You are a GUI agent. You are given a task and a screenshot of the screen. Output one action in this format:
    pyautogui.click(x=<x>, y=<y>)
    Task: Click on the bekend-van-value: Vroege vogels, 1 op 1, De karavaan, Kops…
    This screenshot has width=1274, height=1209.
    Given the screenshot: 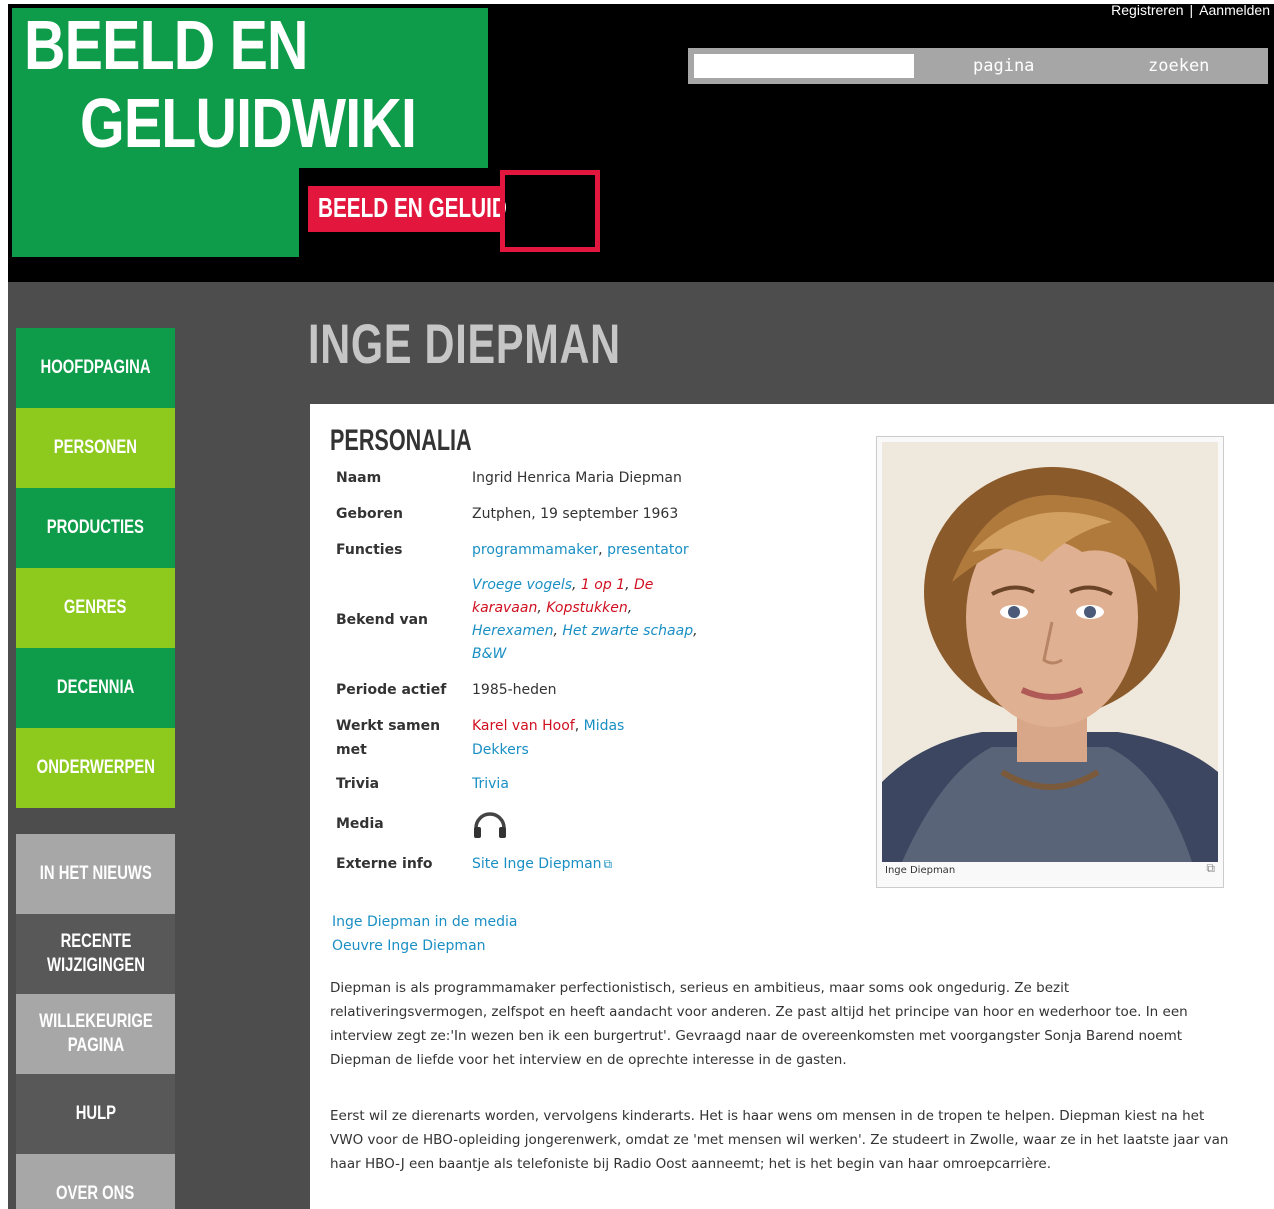 What is the action you would take?
    pyautogui.click(x=585, y=619)
    